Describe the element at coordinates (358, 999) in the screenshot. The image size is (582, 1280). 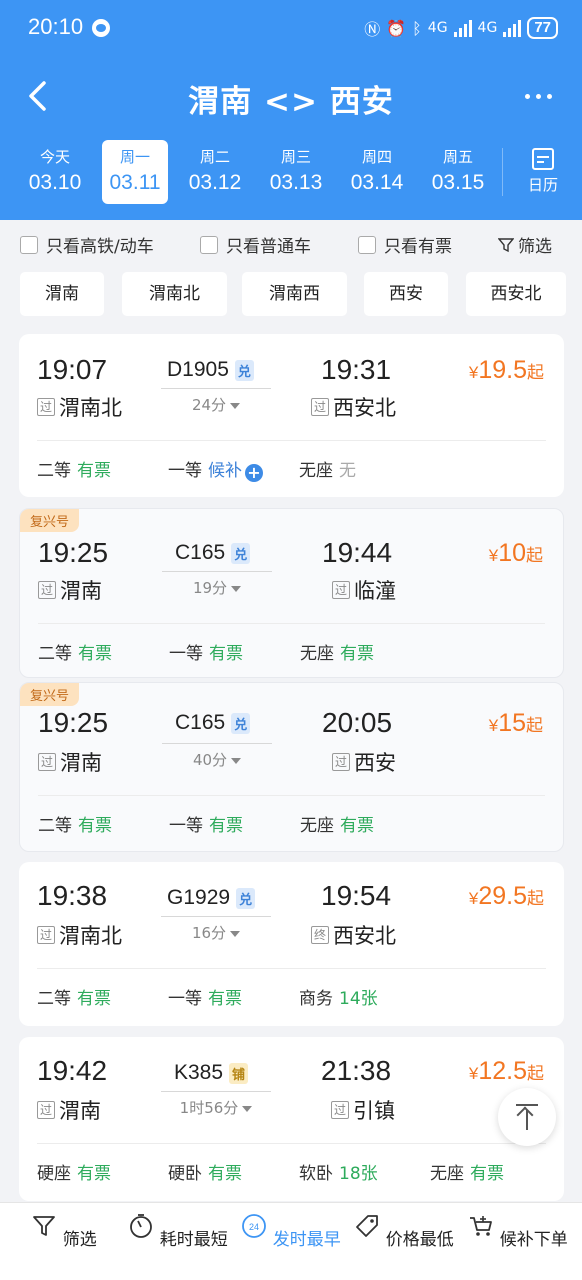
I see `seat-status: 14张` at that location.